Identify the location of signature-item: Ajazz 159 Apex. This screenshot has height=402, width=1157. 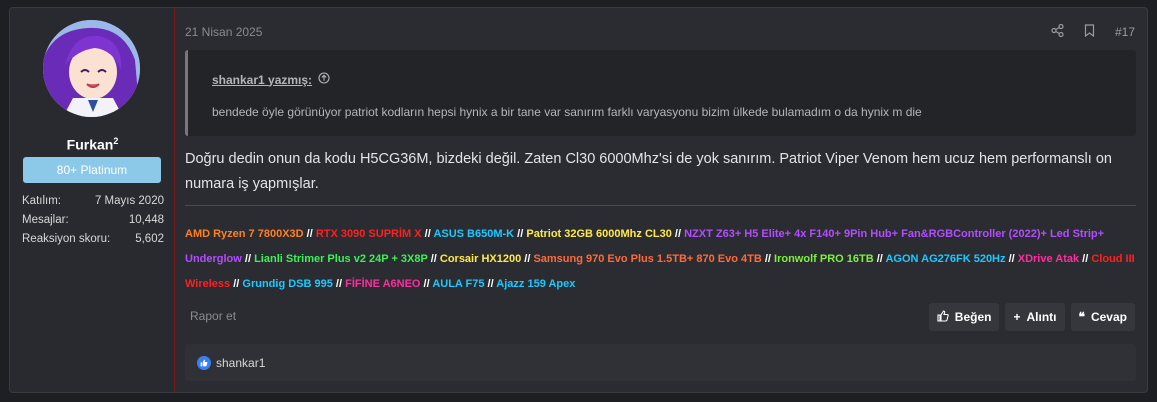
(536, 284).